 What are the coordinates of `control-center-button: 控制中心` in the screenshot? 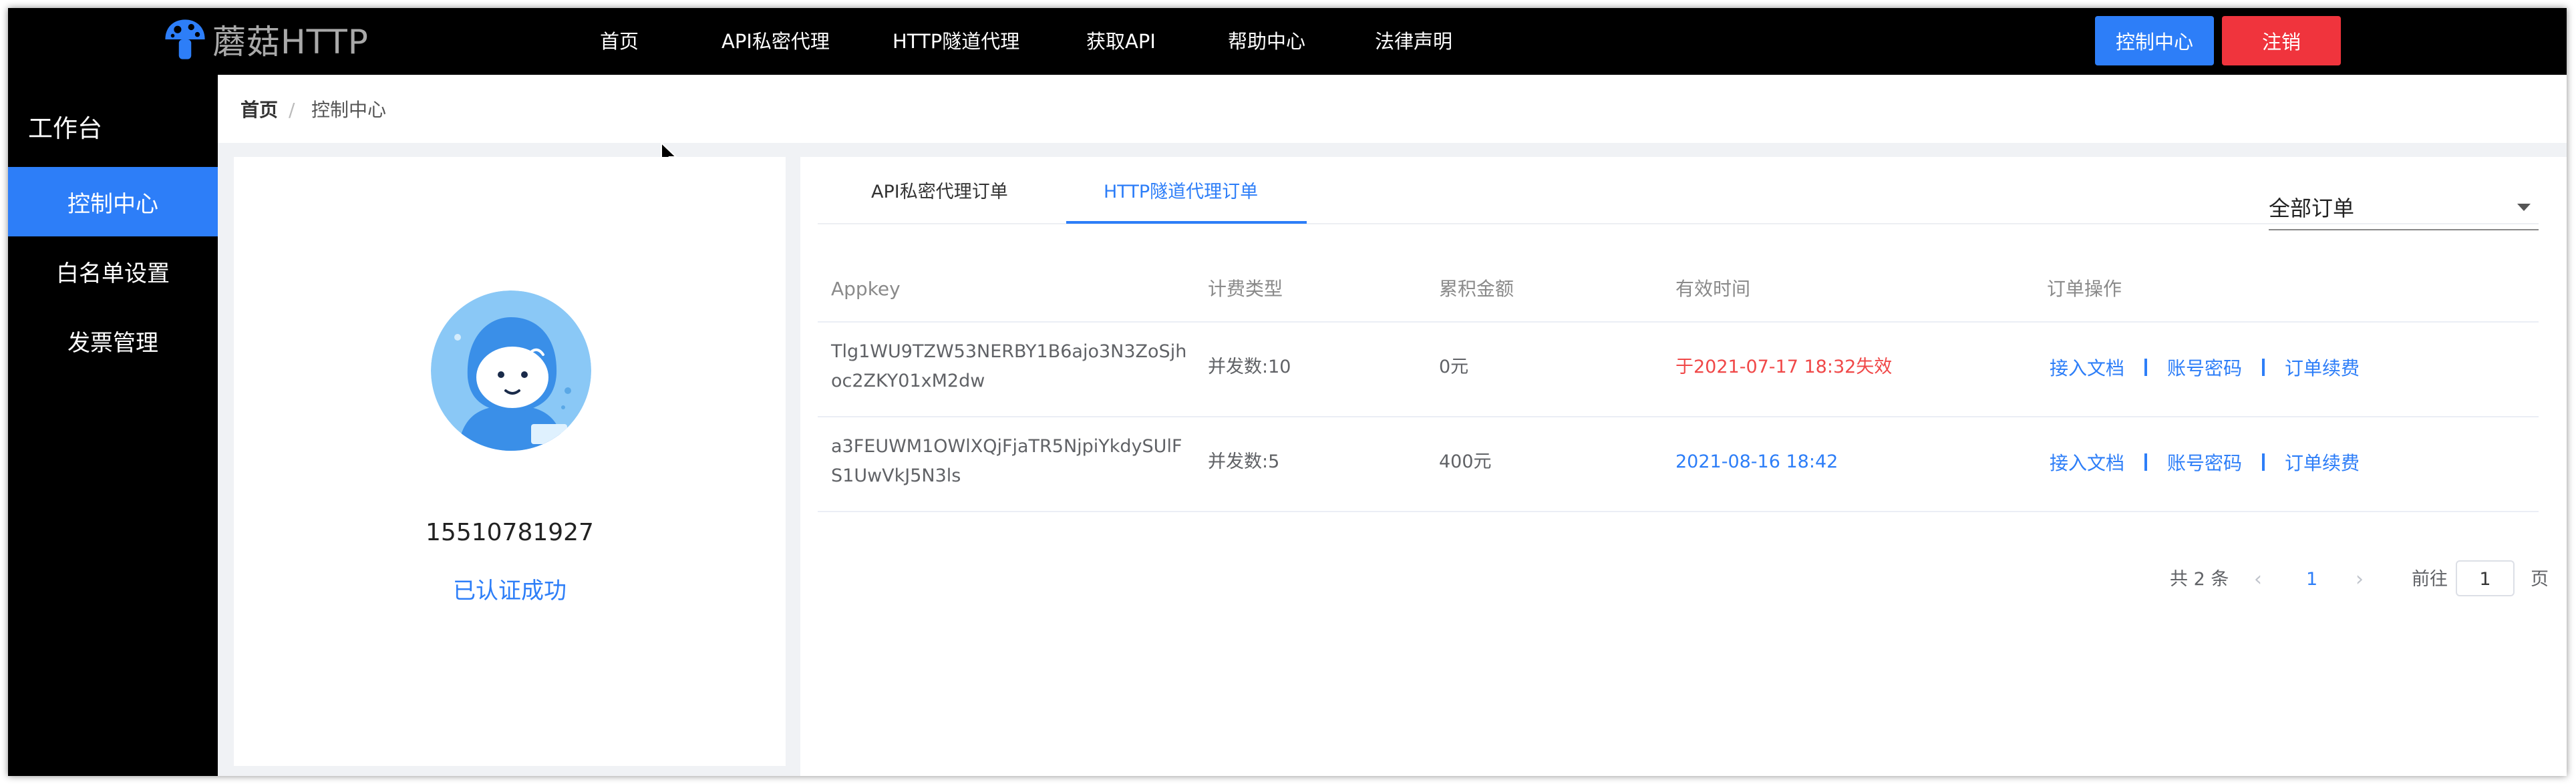 It's located at (2154, 40).